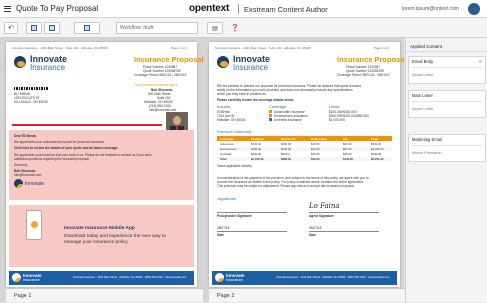  I want to click on document-title: Quote To Pay Proposal, so click(57, 8).